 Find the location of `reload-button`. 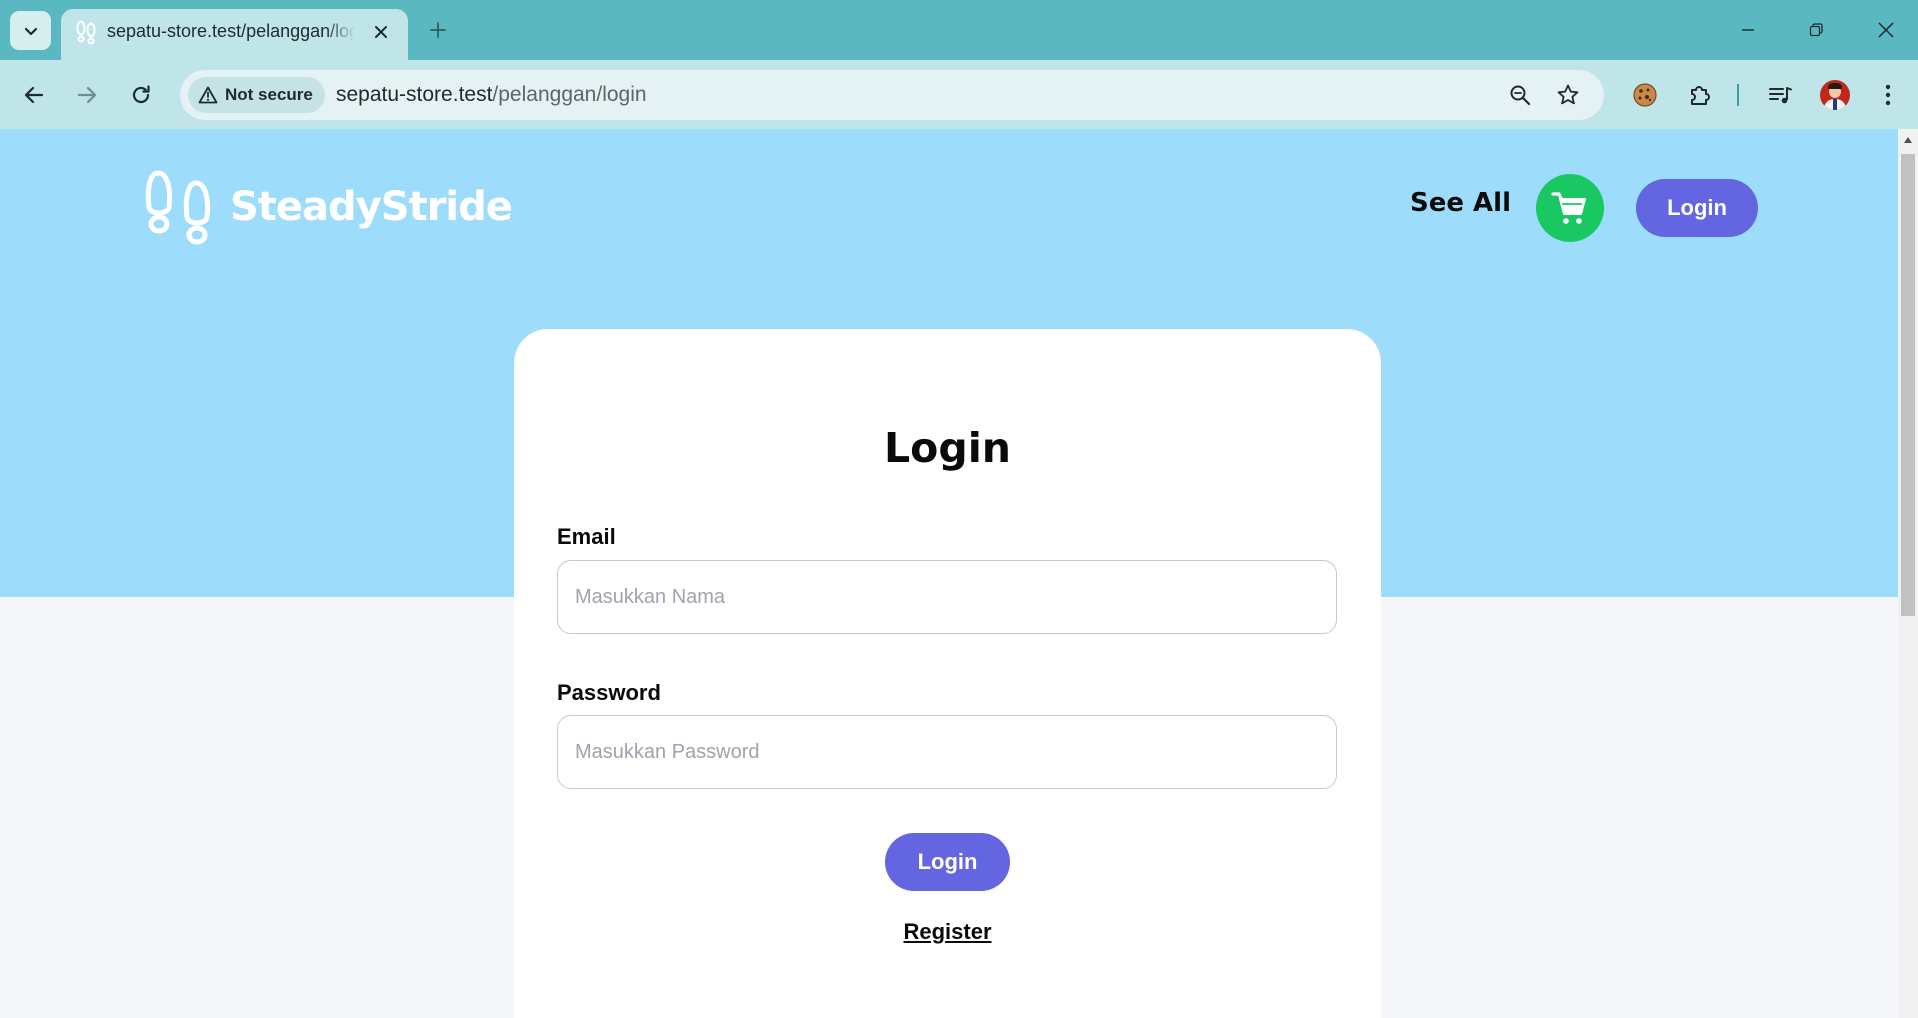

reload-button is located at coordinates (141, 95).